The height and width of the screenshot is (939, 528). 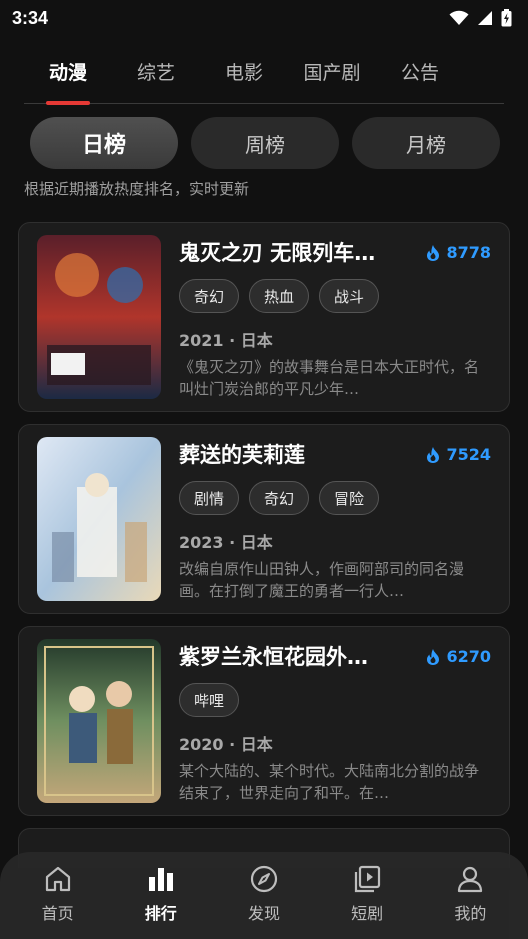 I want to click on ranking-icon, so click(x=160, y=879).